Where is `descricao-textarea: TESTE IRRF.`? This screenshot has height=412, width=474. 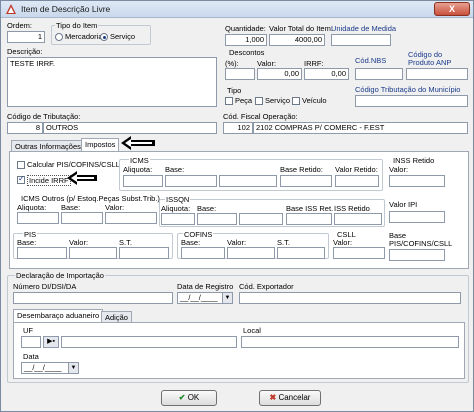
descricao-textarea: TESTE IRRF. is located at coordinates (112, 82).